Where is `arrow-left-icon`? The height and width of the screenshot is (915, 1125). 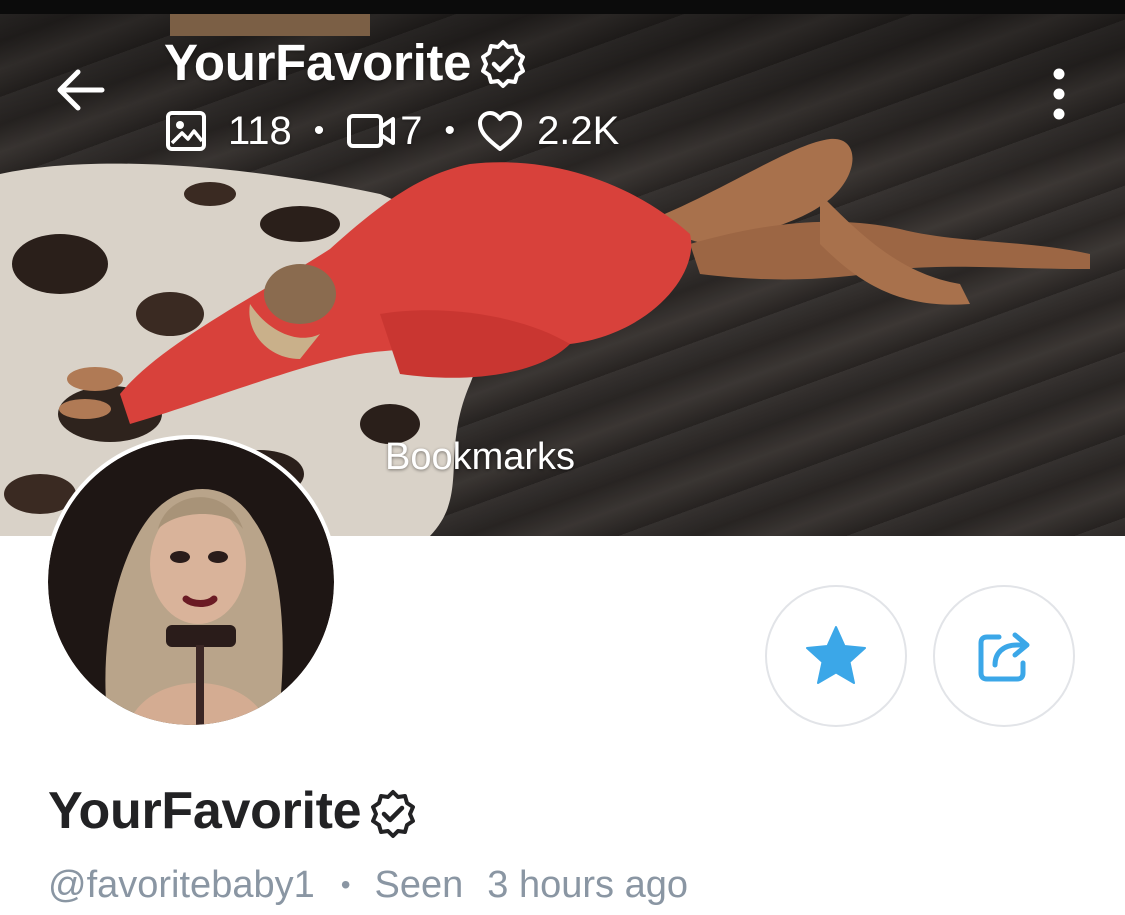 arrow-left-icon is located at coordinates (81, 90).